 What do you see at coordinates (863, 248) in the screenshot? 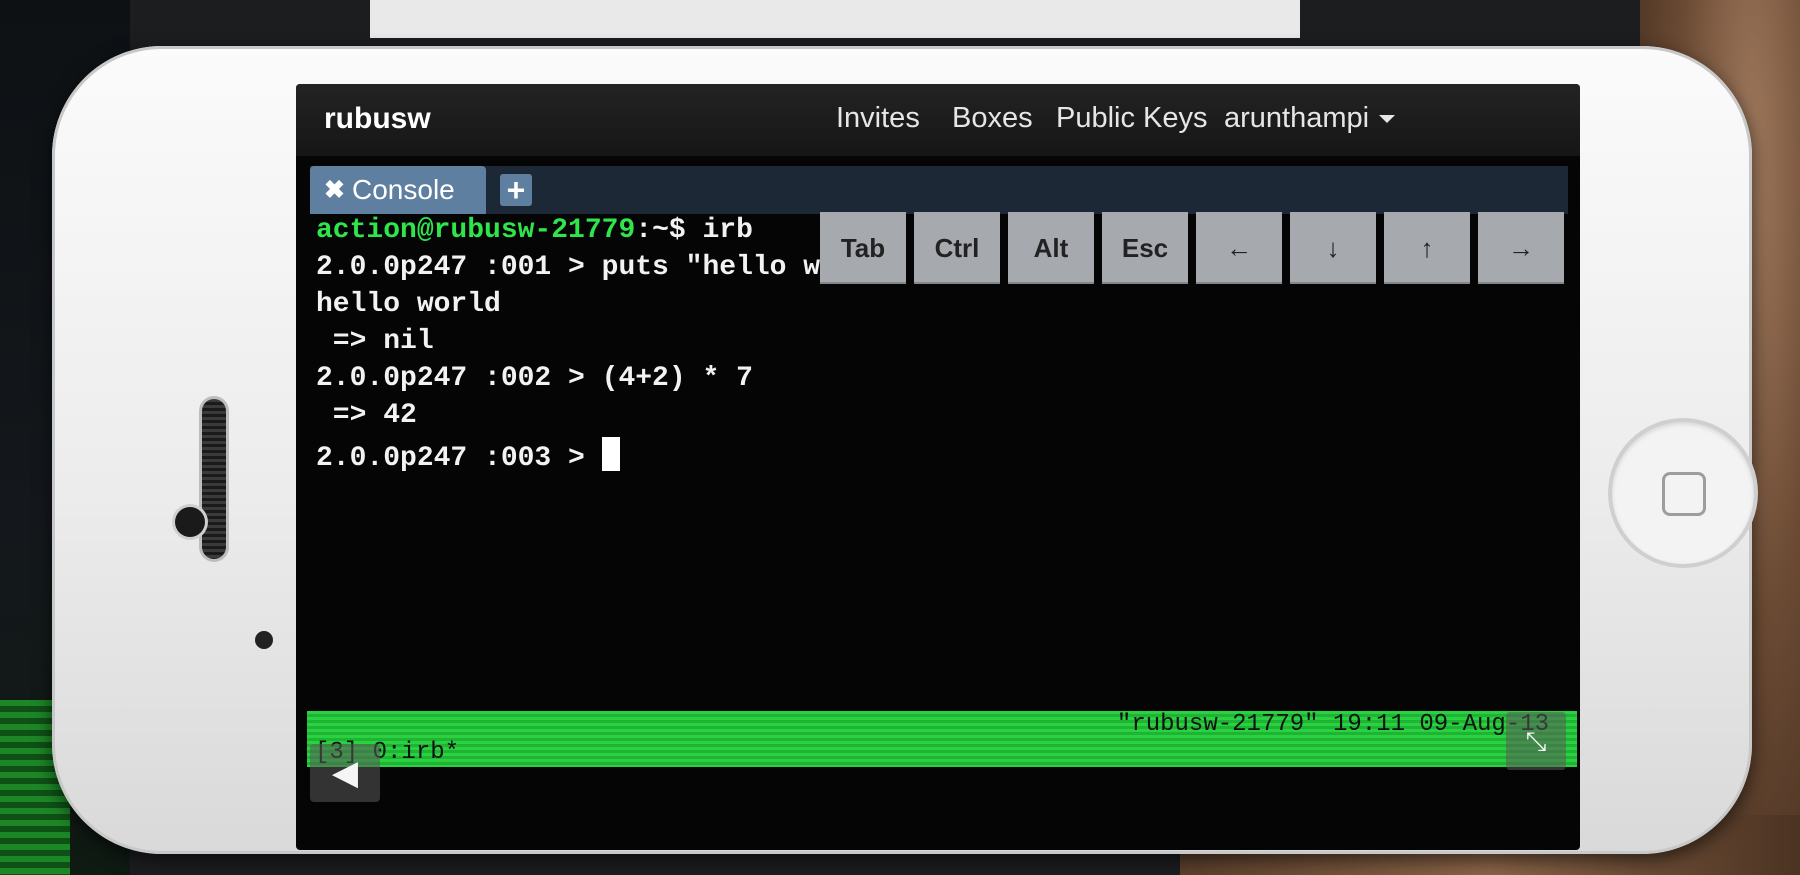
I see `tab-key-button: Tab` at bounding box center [863, 248].